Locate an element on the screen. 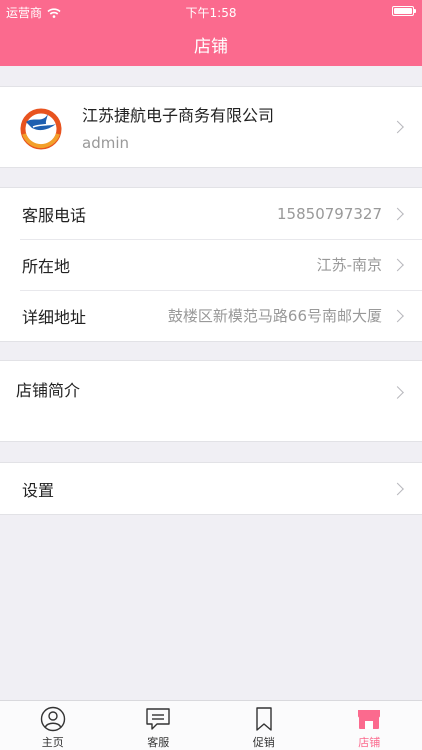 Image resolution: width=422 pixels, height=750 pixels. address-row: 详细地址 鼓楼区新模范马路66号南邮大厦 is located at coordinates (211, 315).